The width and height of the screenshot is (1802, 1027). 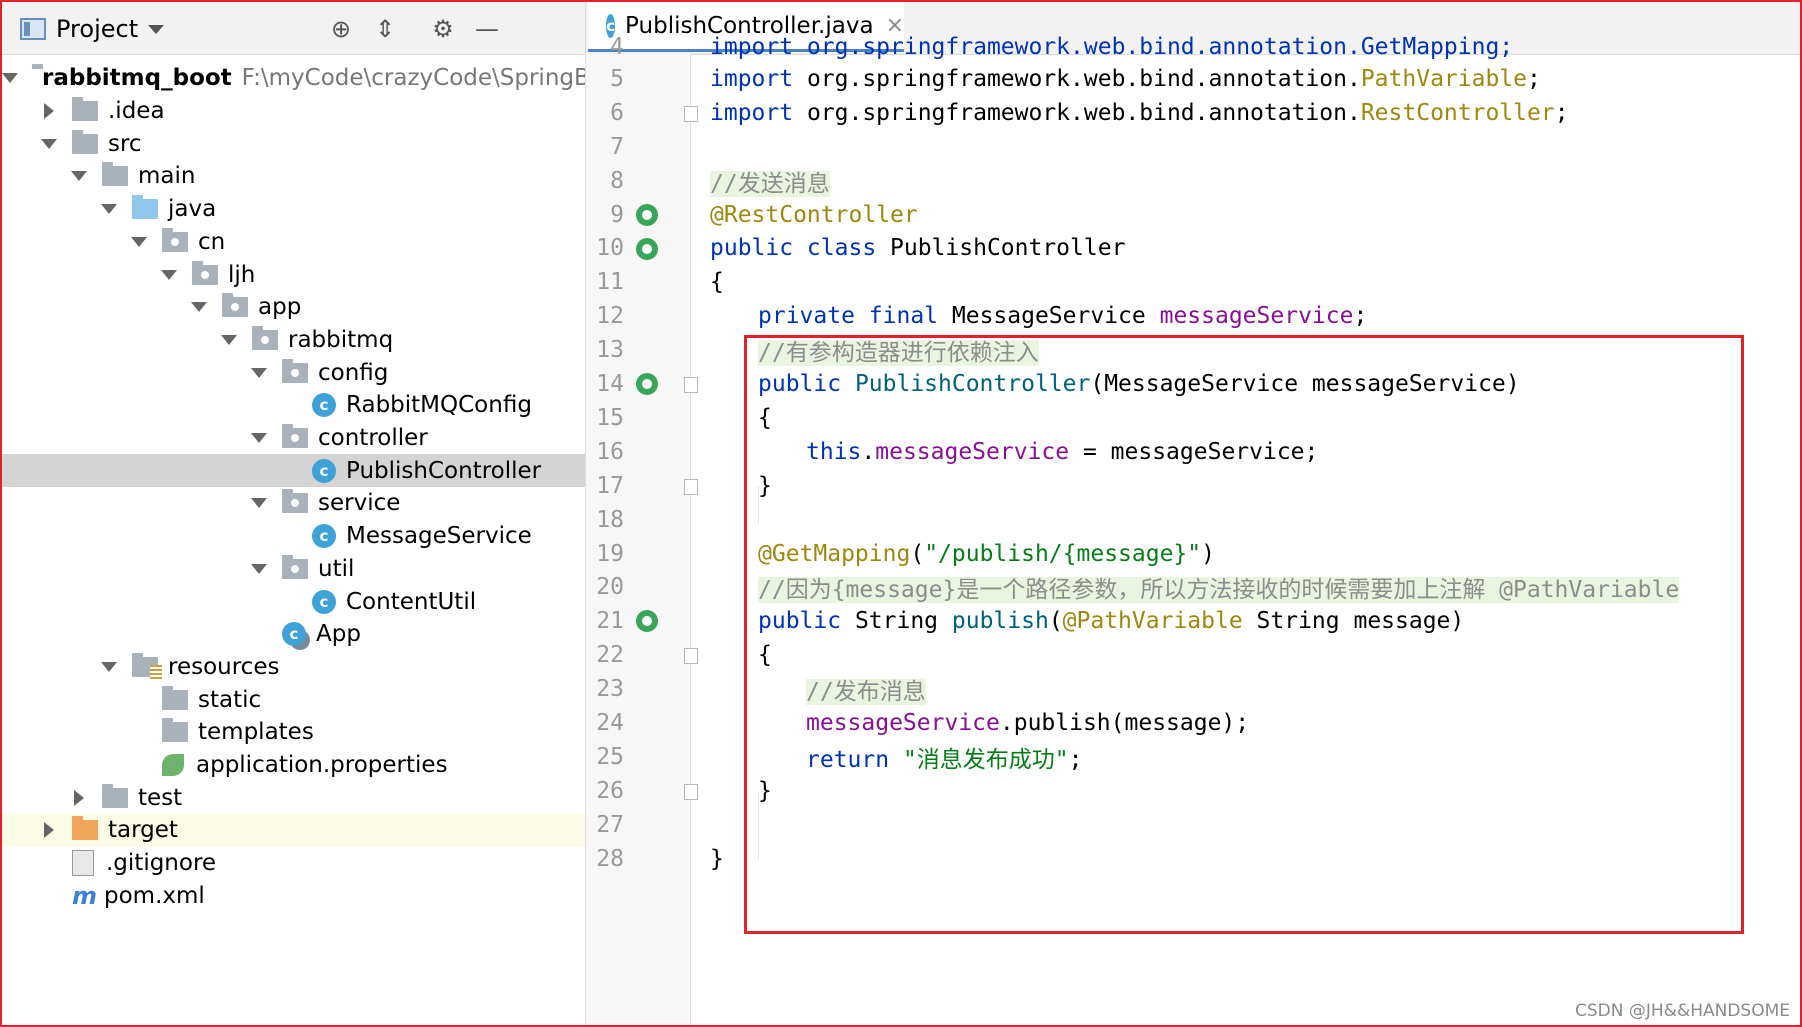 What do you see at coordinates (97, 29) in the screenshot?
I see `project-title: Project` at bounding box center [97, 29].